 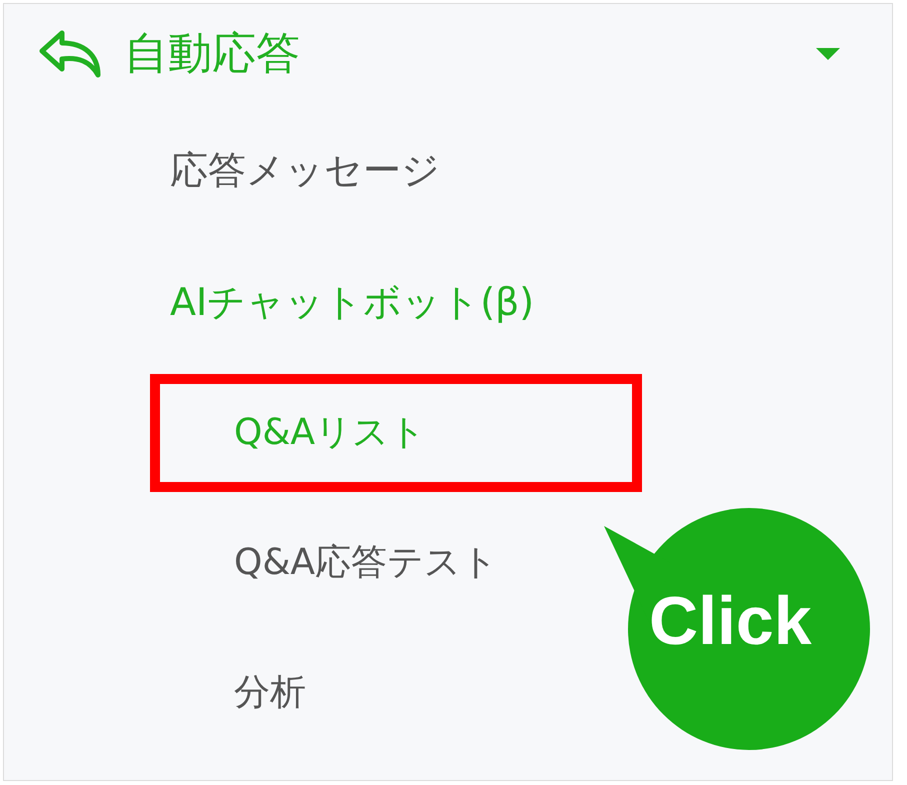 I want to click on caret-icon, so click(x=828, y=54).